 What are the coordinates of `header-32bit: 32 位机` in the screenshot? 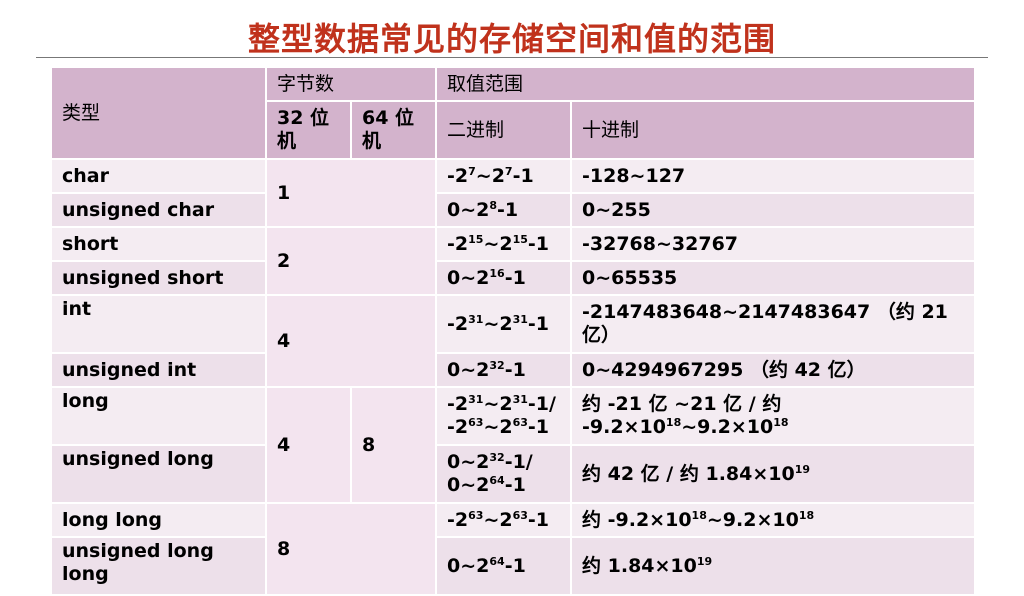 It's located at (308, 130).